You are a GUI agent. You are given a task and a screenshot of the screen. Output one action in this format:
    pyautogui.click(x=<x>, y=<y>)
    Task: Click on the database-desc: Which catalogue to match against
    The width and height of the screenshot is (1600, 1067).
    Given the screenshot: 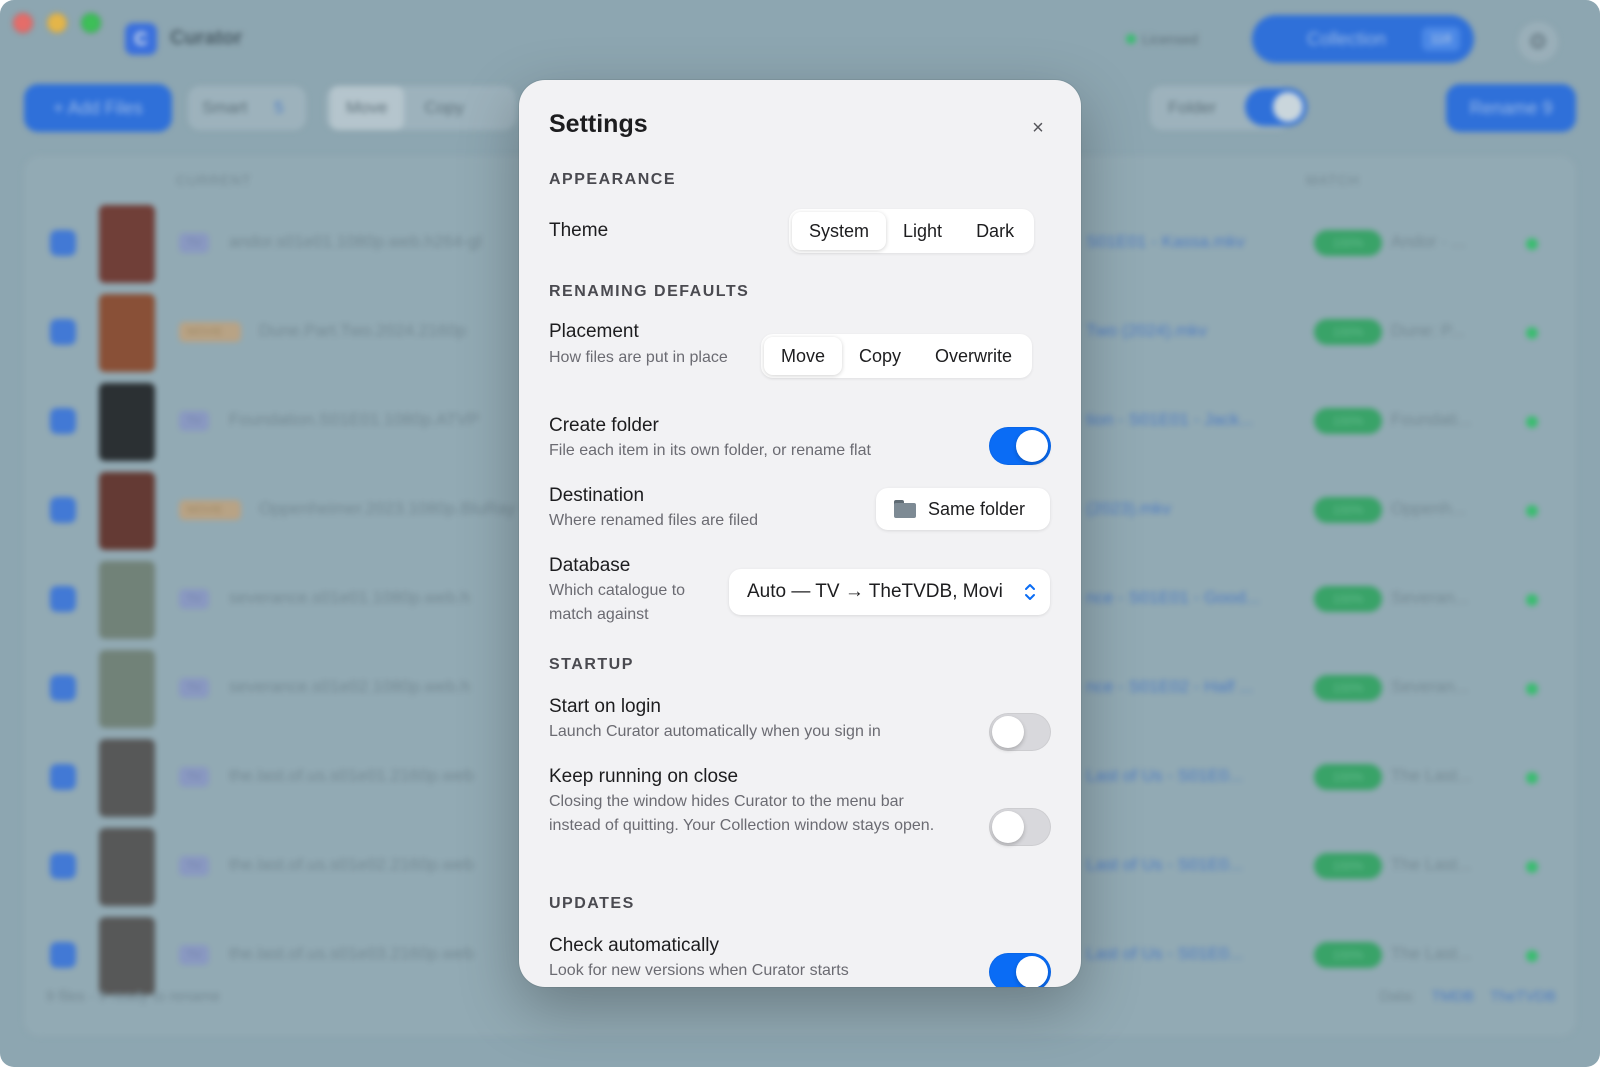 What is the action you would take?
    pyautogui.click(x=617, y=602)
    